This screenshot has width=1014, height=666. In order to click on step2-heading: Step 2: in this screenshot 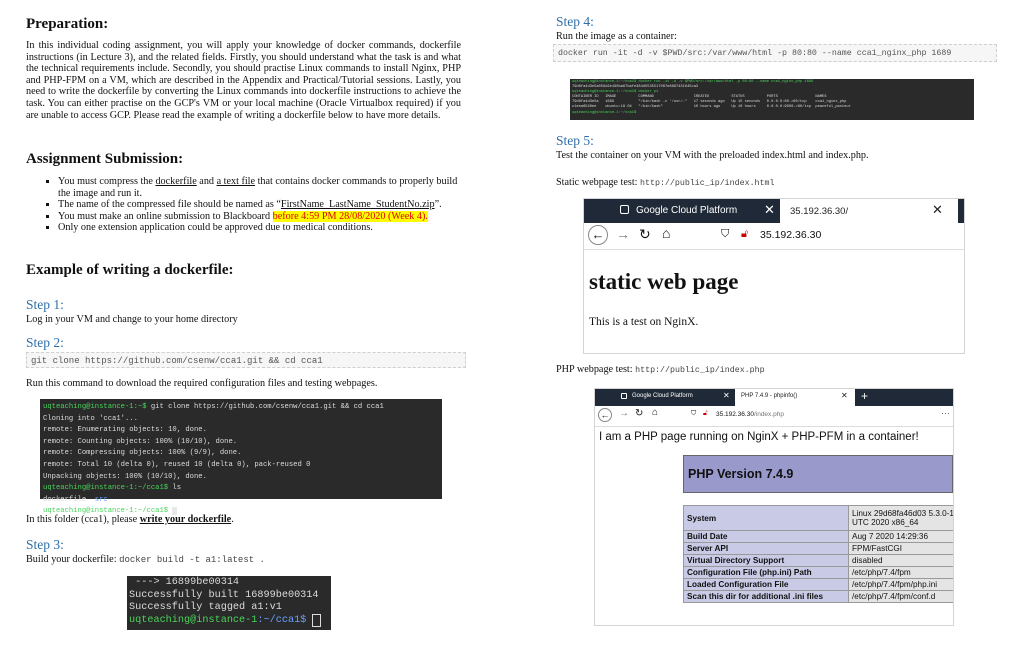, I will do `click(45, 342)`.